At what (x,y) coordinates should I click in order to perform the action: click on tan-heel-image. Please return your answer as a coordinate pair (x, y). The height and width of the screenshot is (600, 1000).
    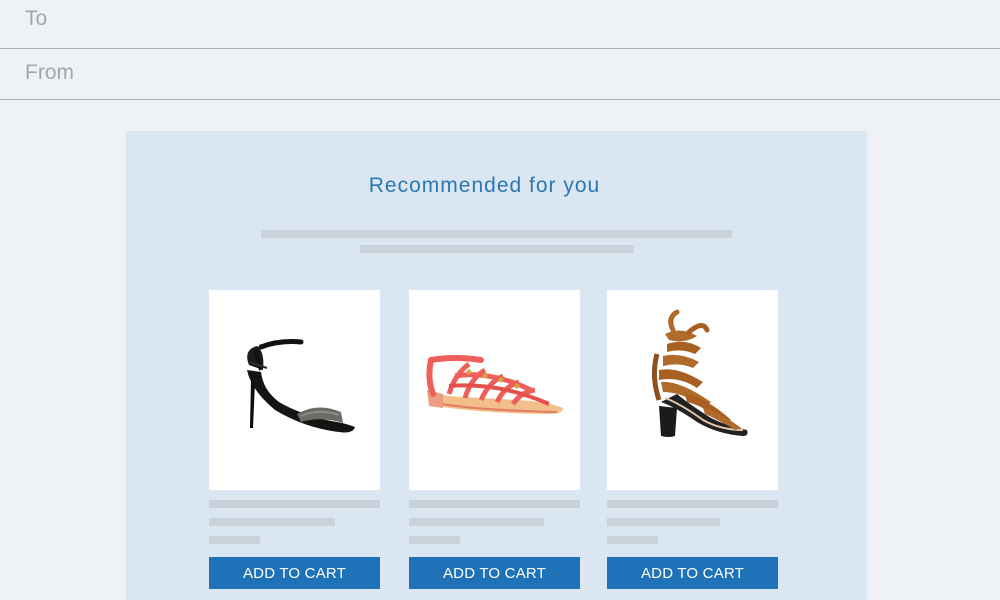
    Looking at the image, I should click on (699, 373).